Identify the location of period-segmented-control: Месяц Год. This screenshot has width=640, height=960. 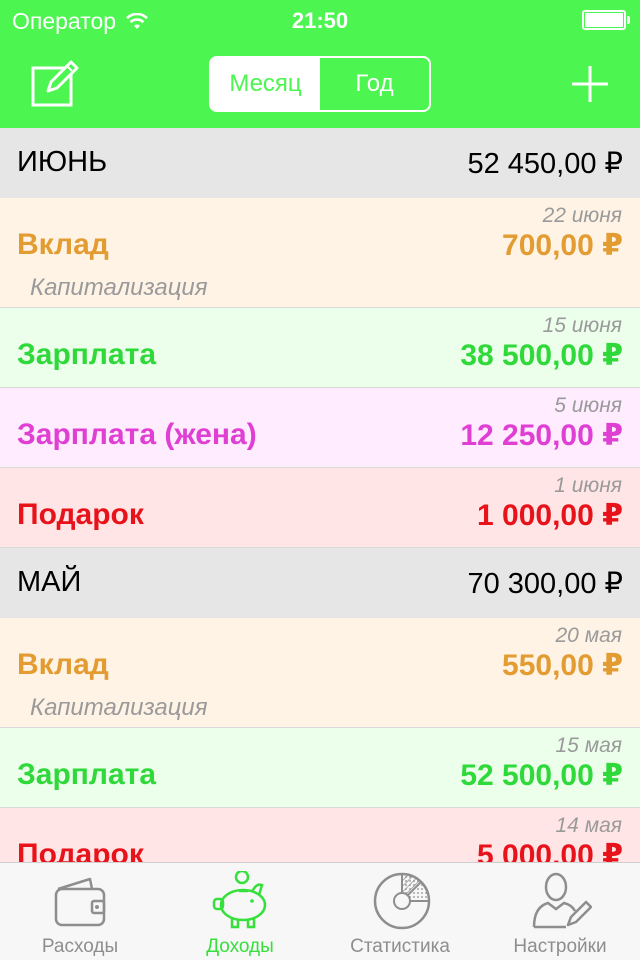
(320, 84).